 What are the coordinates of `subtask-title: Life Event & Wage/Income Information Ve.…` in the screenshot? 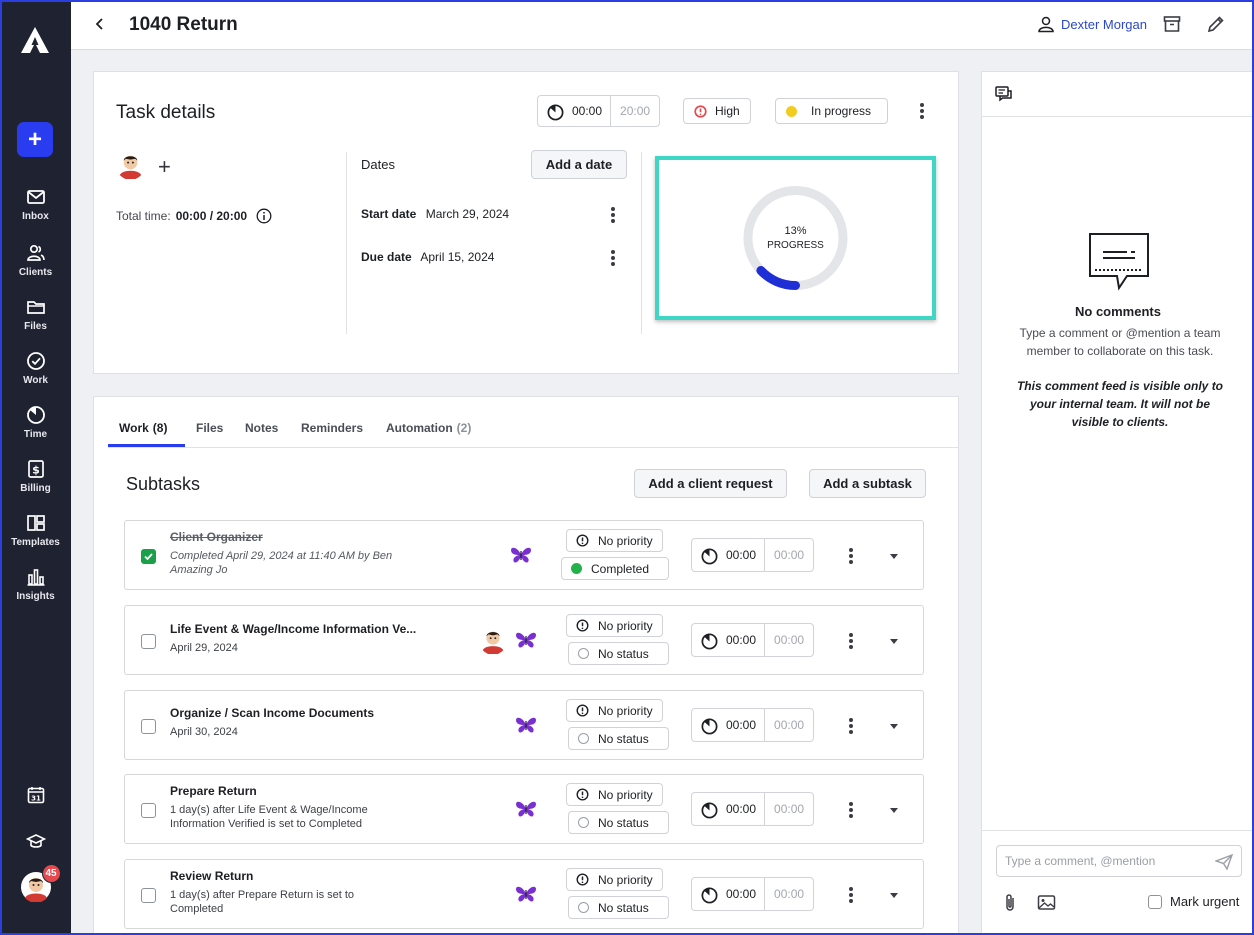 It's located at (293, 629).